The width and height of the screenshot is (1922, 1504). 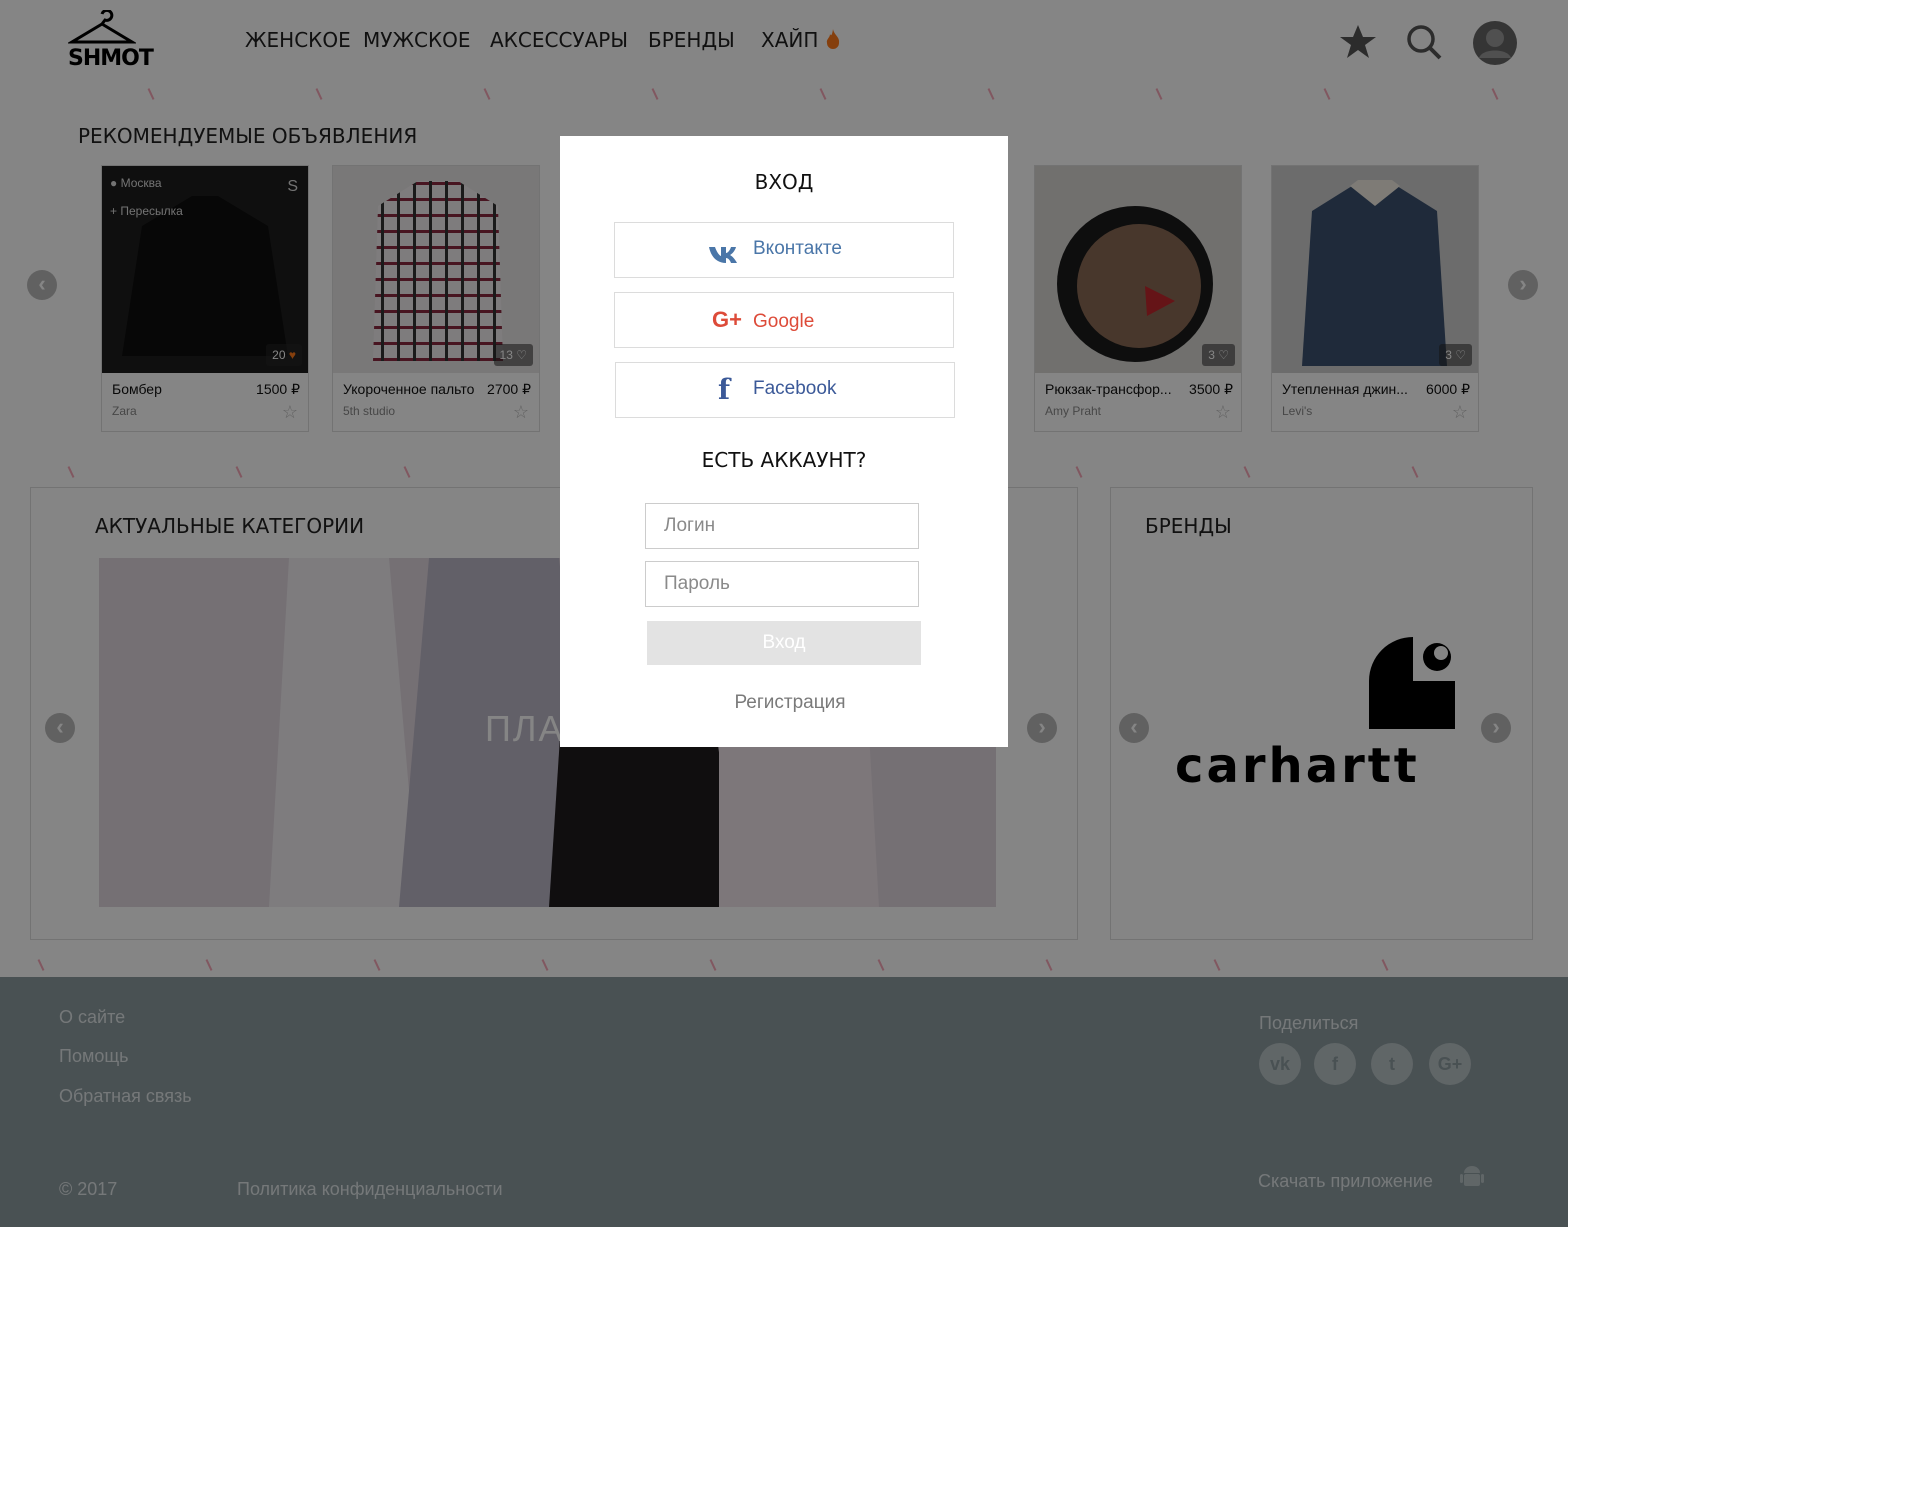 What do you see at coordinates (723, 255) in the screenshot?
I see `vk-icon` at bounding box center [723, 255].